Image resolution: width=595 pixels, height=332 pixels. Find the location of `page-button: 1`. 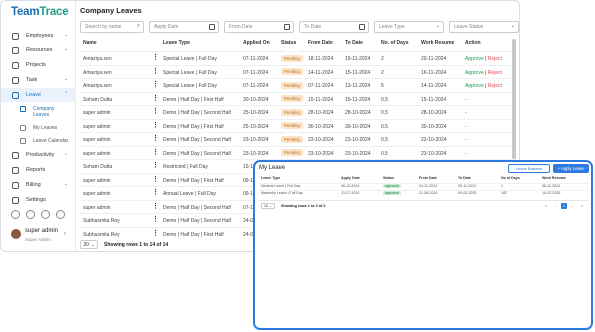

page-button: 1 is located at coordinates (564, 206).